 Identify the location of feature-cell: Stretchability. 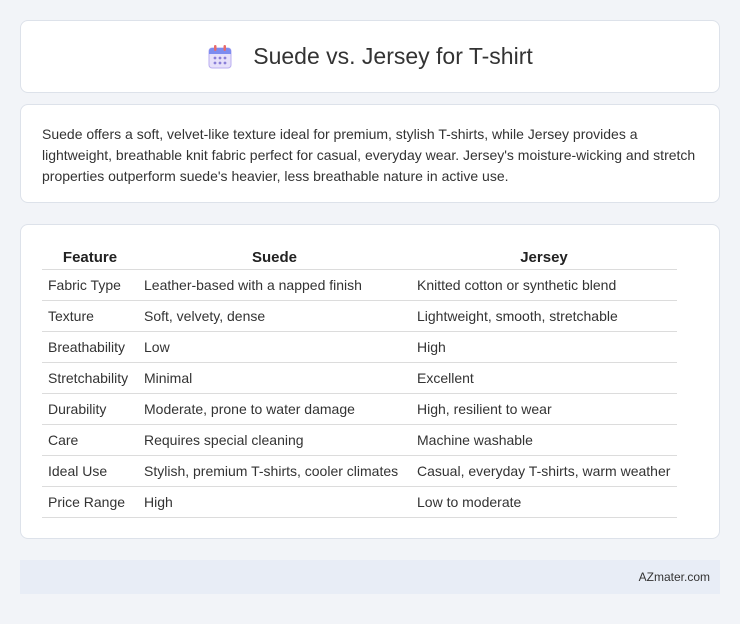
(90, 378).